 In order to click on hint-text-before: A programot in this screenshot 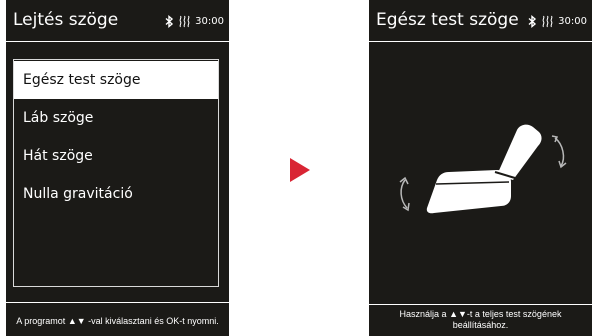, I will do `click(41, 321)`.